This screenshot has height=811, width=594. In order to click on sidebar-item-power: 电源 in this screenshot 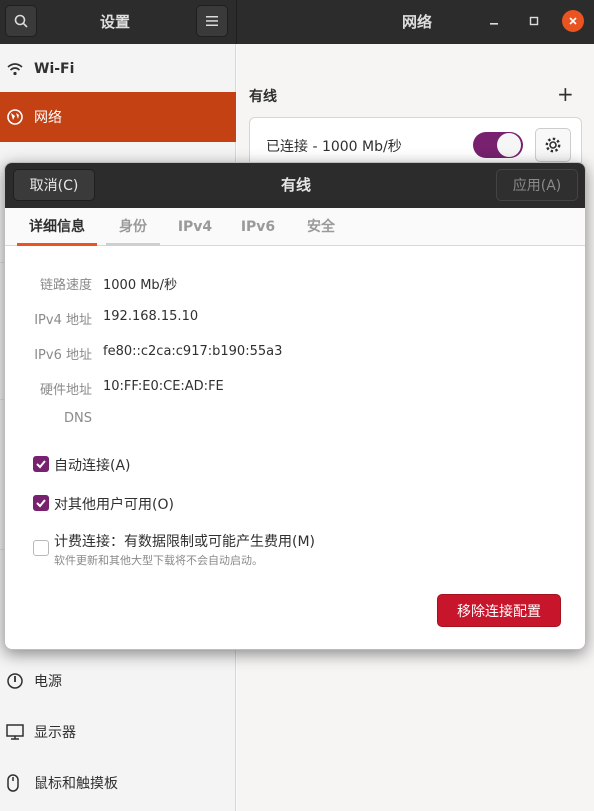, I will do `click(118, 681)`.